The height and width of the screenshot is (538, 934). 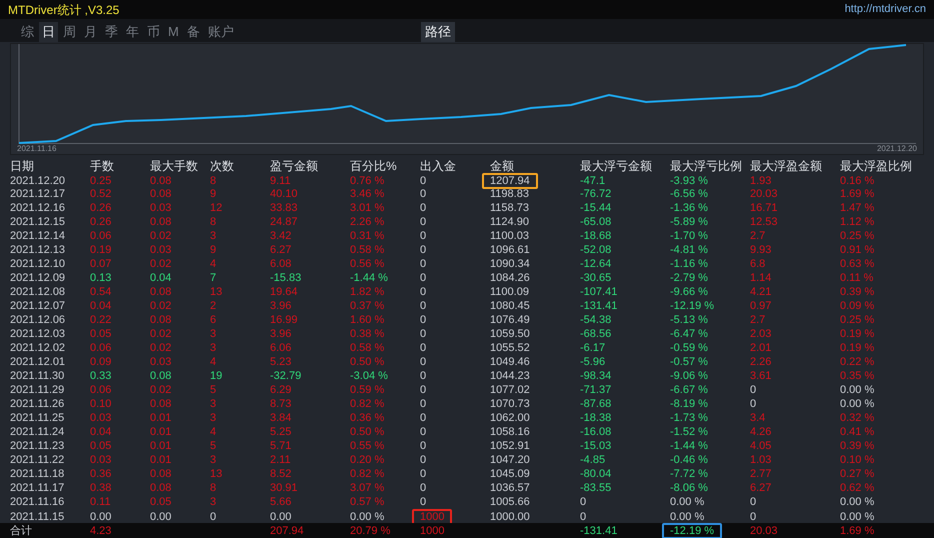 What do you see at coordinates (593, 181) in the screenshot?
I see `table-cell: -47.1` at bounding box center [593, 181].